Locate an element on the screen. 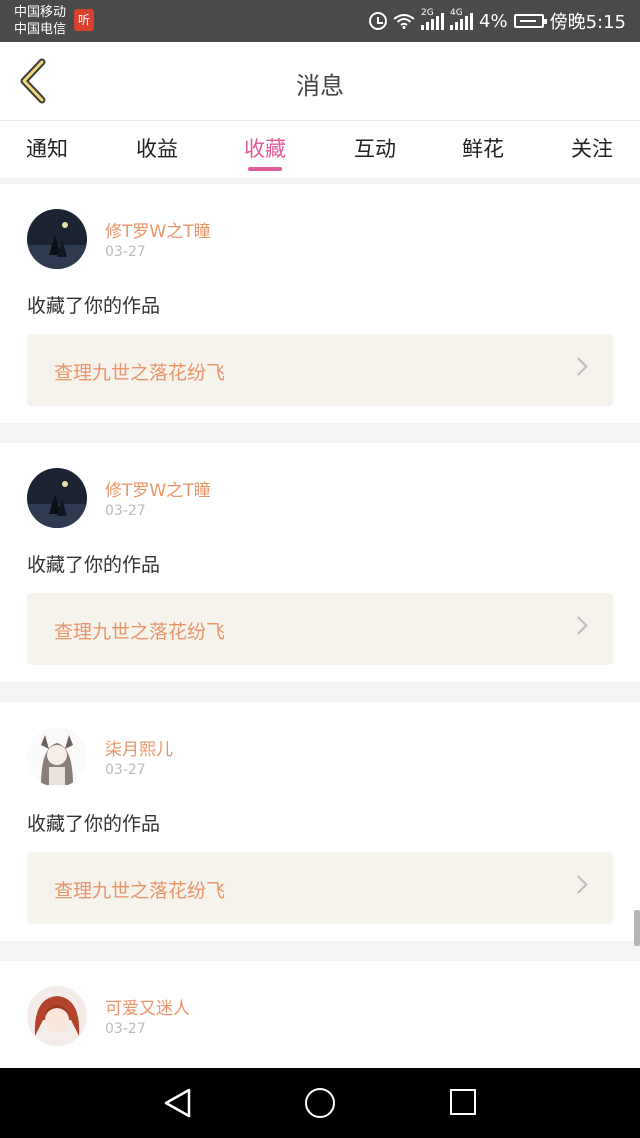 Image resolution: width=640 pixels, height=1138 pixels. message-card: 可爱又迷人 03-27 is located at coordinates (320, 1016).